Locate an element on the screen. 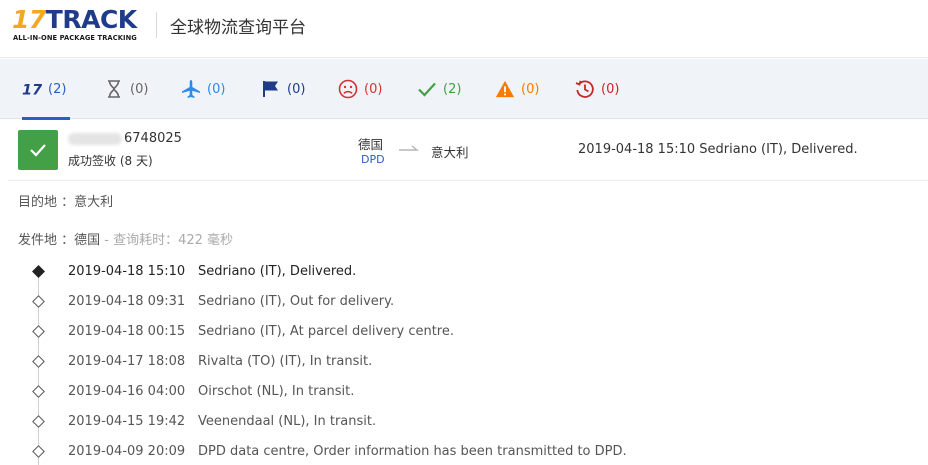  origin-value: 德国 is located at coordinates (87, 240).